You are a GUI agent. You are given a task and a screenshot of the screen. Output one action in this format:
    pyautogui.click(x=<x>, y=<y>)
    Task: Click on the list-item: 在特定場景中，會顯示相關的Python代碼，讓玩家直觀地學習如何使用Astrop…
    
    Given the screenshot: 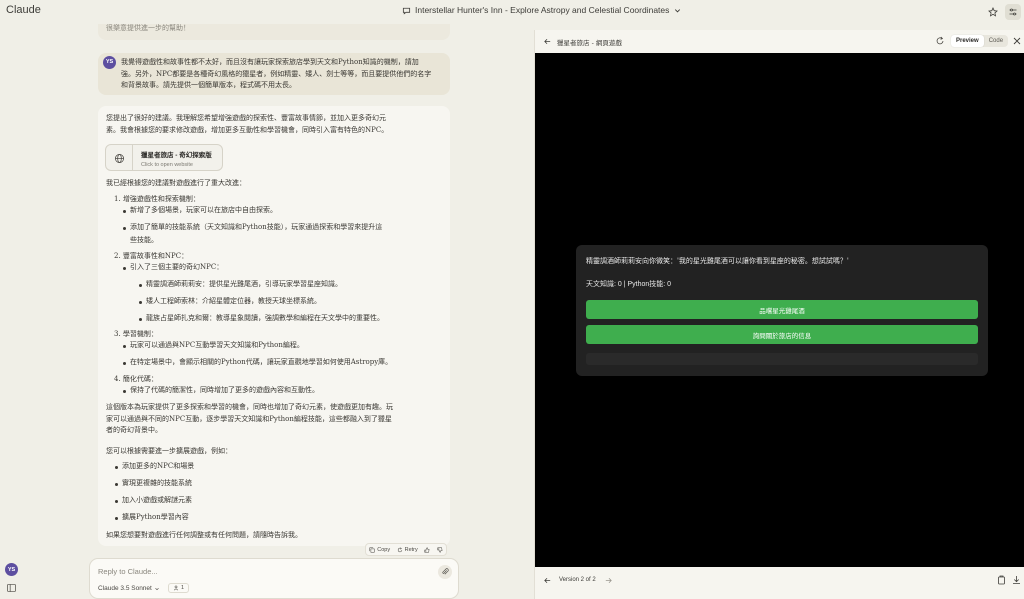 What is the action you would take?
    pyautogui.click(x=261, y=362)
    